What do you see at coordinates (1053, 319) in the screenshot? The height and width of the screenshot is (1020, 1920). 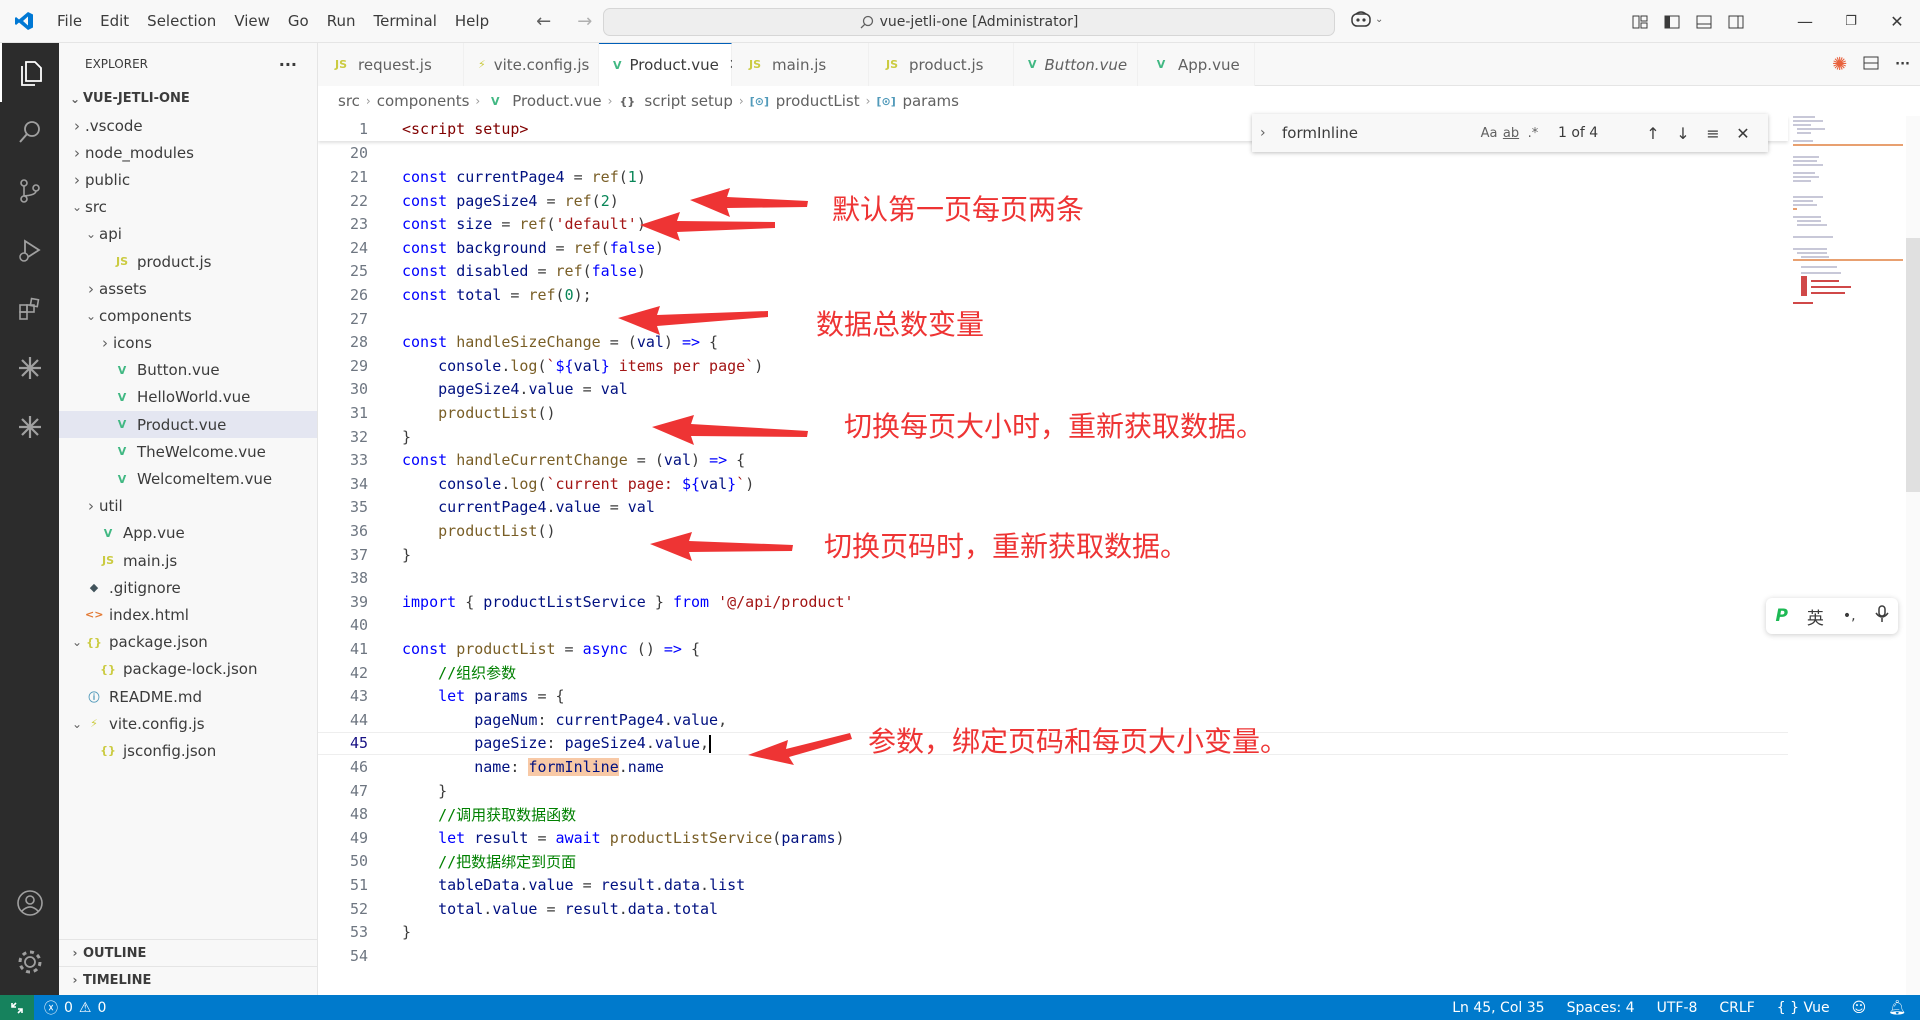 I see `code-line: 27` at bounding box center [1053, 319].